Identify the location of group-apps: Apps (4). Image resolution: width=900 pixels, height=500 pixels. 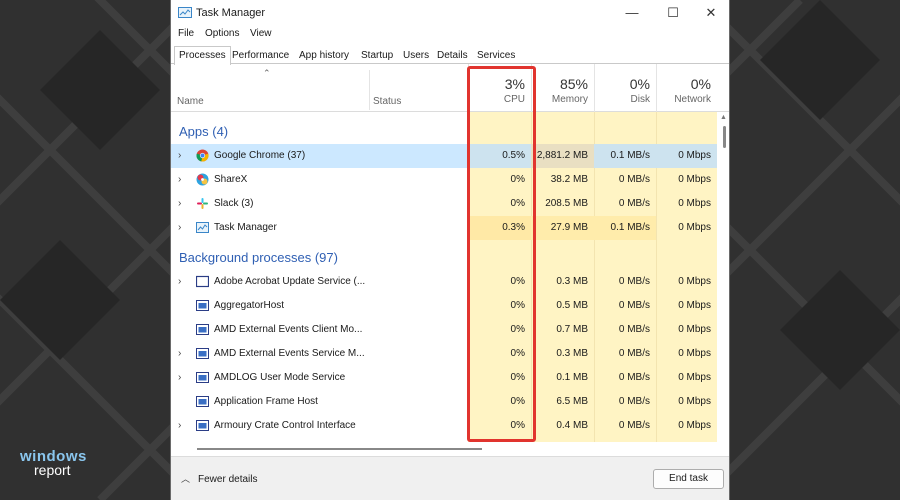
(444, 130).